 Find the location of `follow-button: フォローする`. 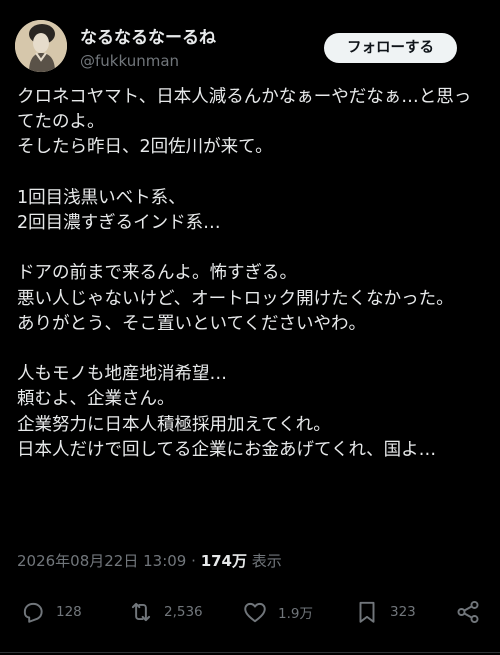

follow-button: フォローする is located at coordinates (390, 48).